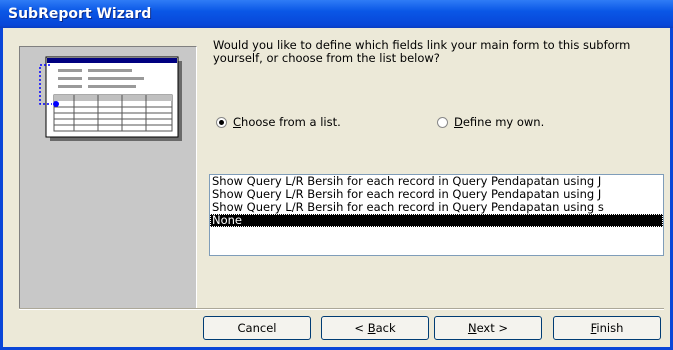  What do you see at coordinates (442, 122) in the screenshot?
I see `radio-unselected-icon` at bounding box center [442, 122].